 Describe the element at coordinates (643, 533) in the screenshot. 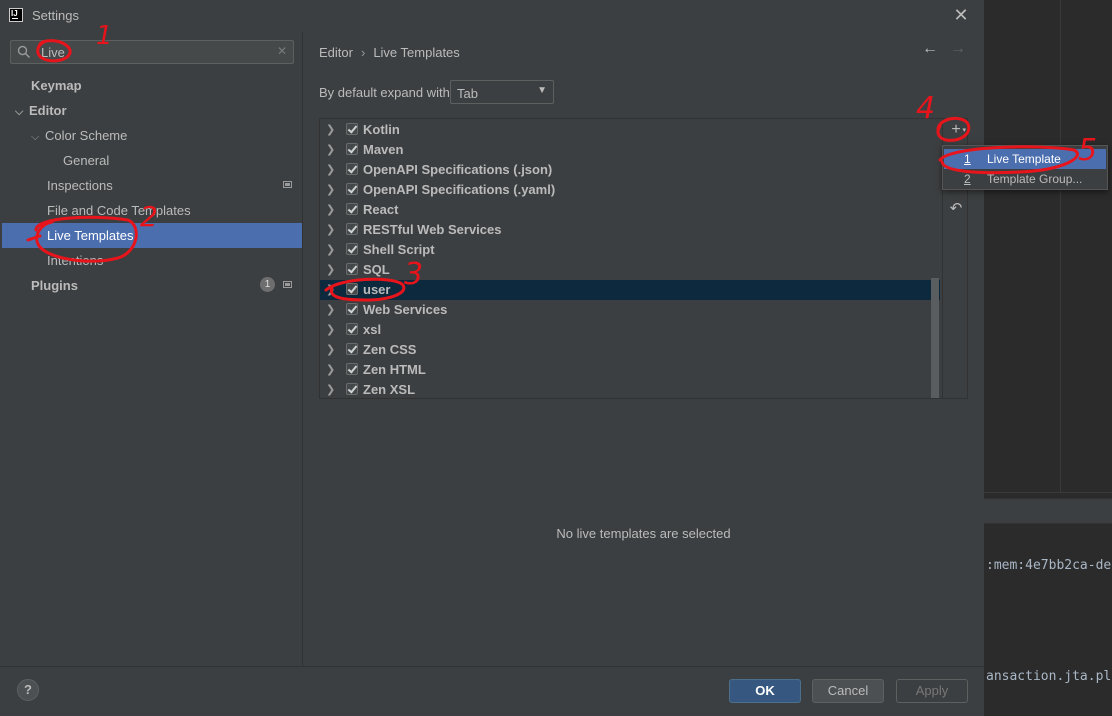

I see `empty-state-message: No live templates are selected` at that location.